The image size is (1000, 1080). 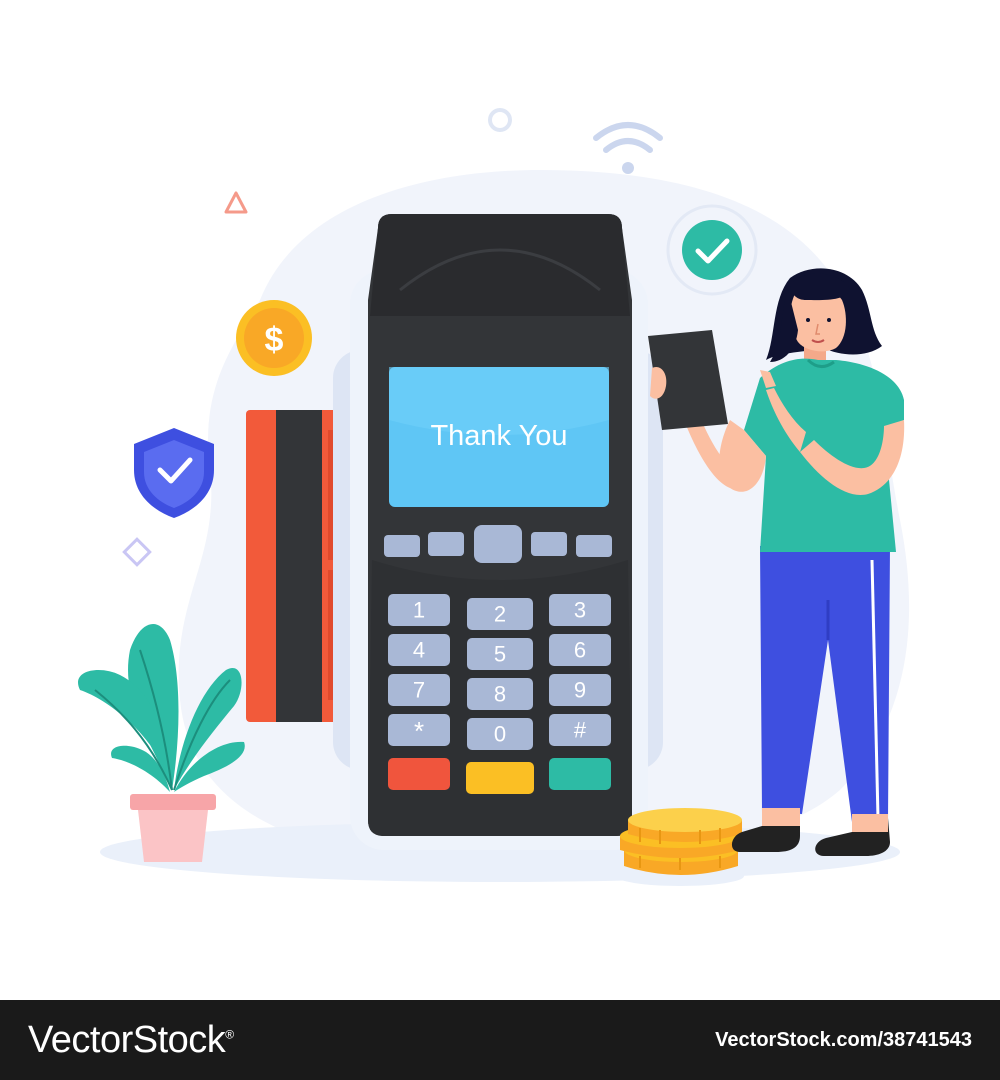 What do you see at coordinates (236, 202) in the screenshot?
I see `decor-triangle` at bounding box center [236, 202].